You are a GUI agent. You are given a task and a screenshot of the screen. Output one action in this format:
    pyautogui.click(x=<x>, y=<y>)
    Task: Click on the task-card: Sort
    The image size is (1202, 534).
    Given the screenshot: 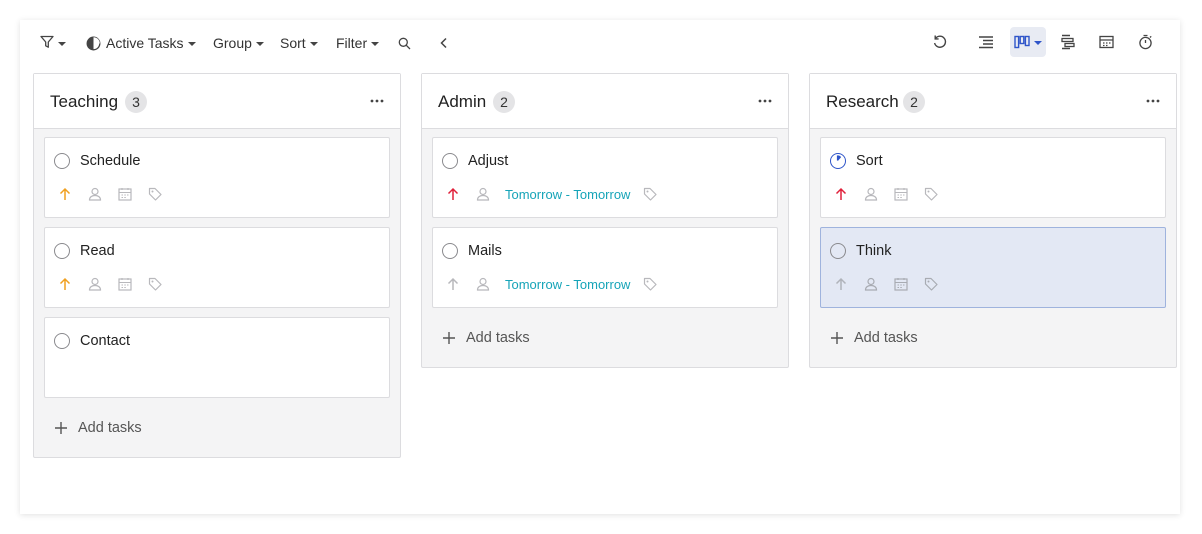 What is the action you would take?
    pyautogui.click(x=993, y=177)
    